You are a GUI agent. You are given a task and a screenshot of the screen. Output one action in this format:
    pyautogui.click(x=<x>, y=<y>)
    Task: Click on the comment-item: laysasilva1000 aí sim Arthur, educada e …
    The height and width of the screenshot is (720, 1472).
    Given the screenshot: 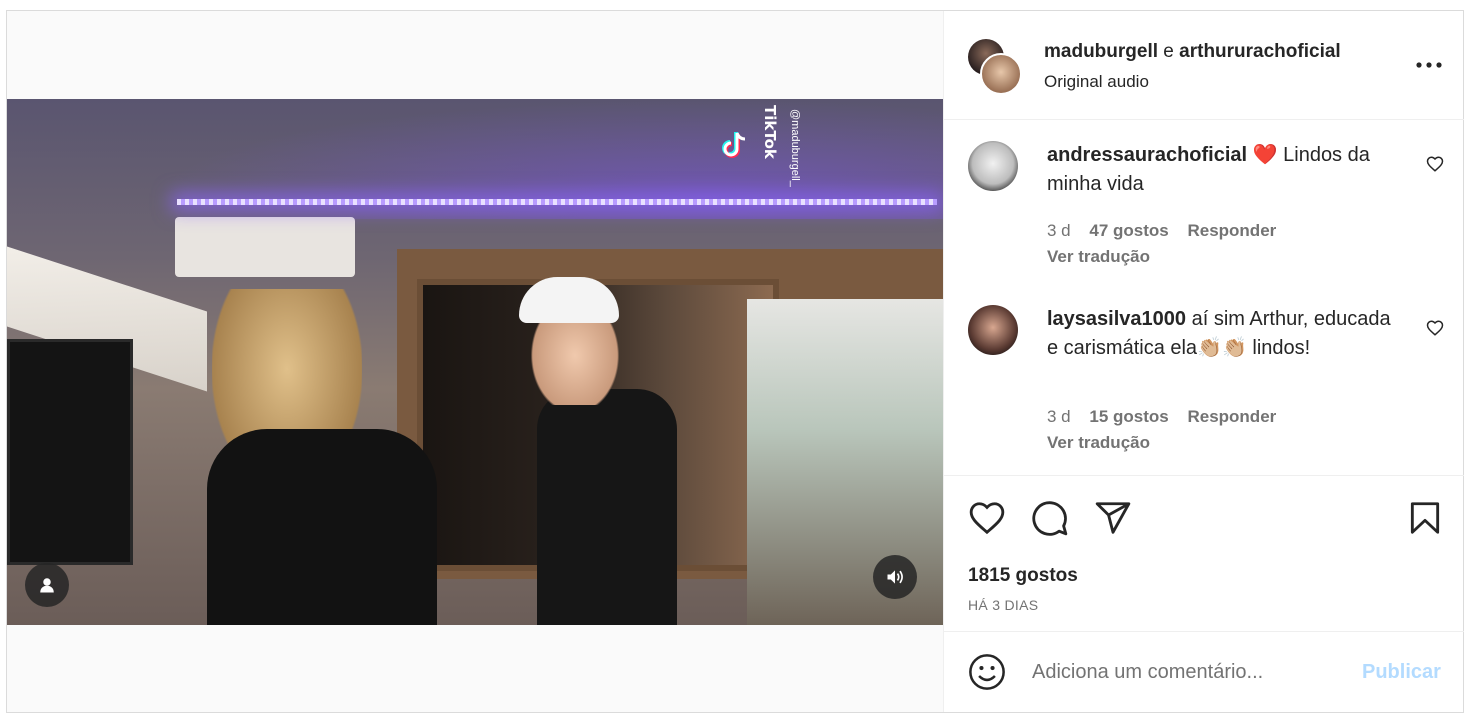 What is the action you would take?
    pyautogui.click(x=1204, y=385)
    